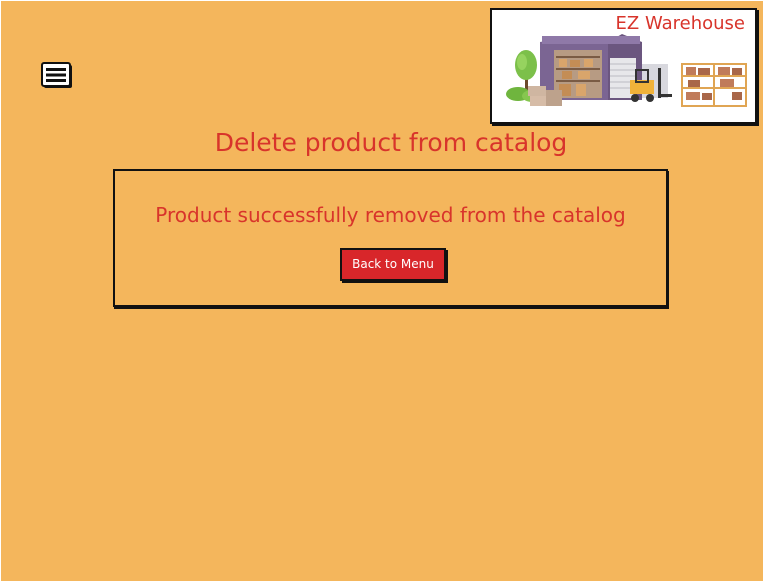  I want to click on brand-logo: EZ Warehouse, so click(623, 66).